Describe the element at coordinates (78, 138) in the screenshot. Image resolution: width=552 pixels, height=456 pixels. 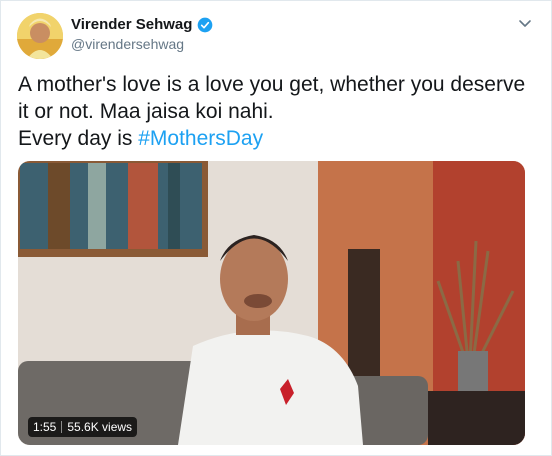
I see `tweet-text-prefix: Every day is` at that location.